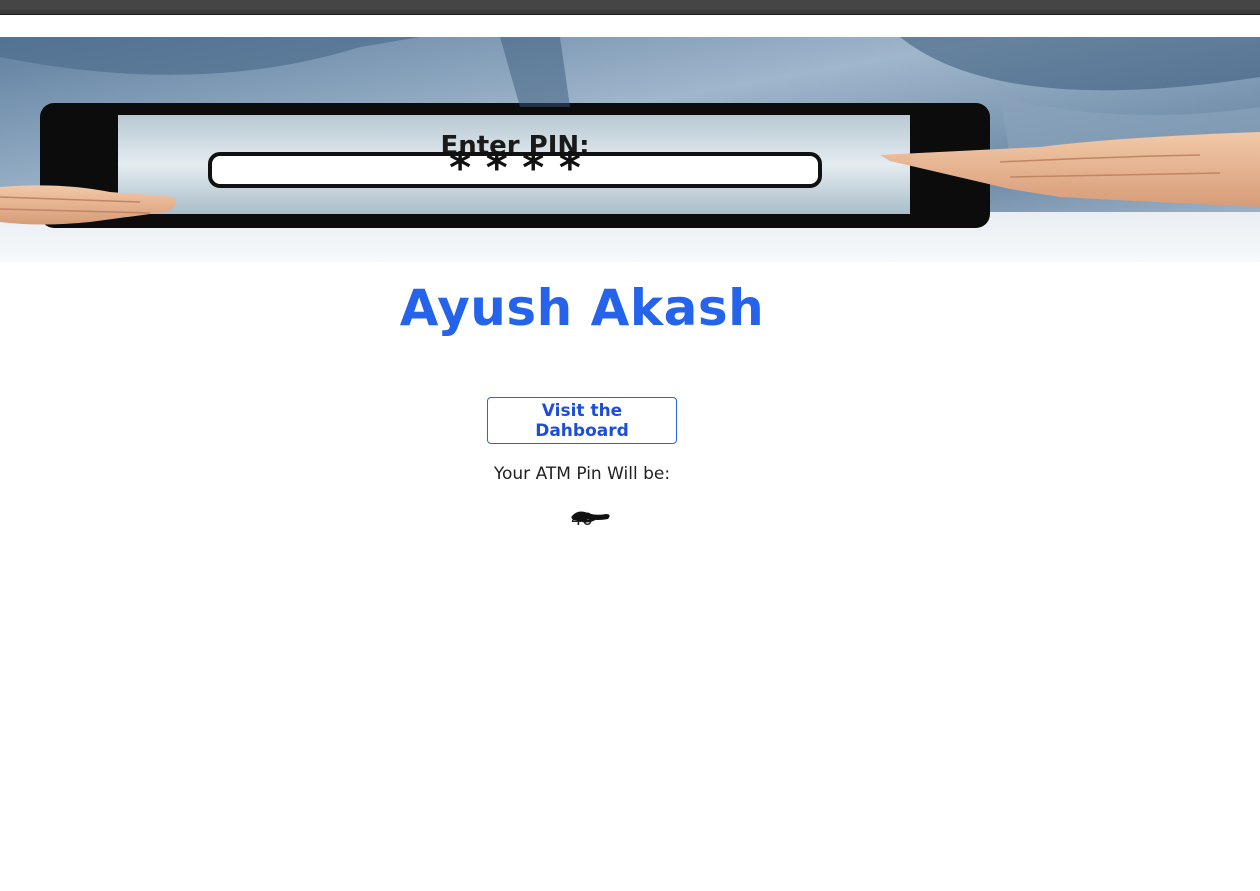 The height and width of the screenshot is (891, 1260). What do you see at coordinates (515, 167) in the screenshot?
I see `banner-masked-pin: * * * *` at bounding box center [515, 167].